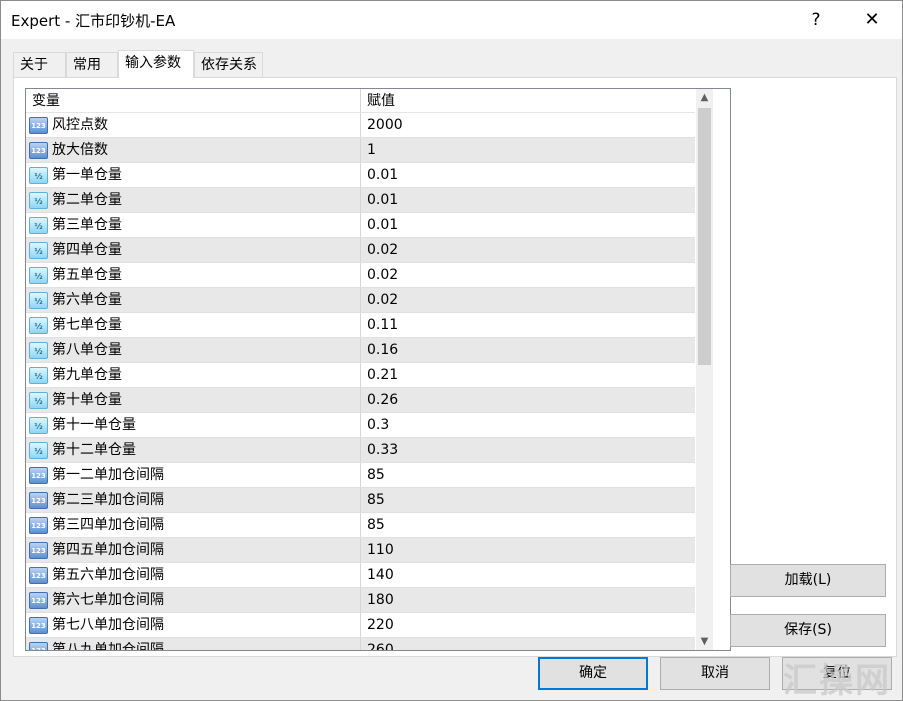 Image resolution: width=903 pixels, height=701 pixels. What do you see at coordinates (87, 400) in the screenshot?
I see `parameter-name: 第十单仓量` at bounding box center [87, 400].